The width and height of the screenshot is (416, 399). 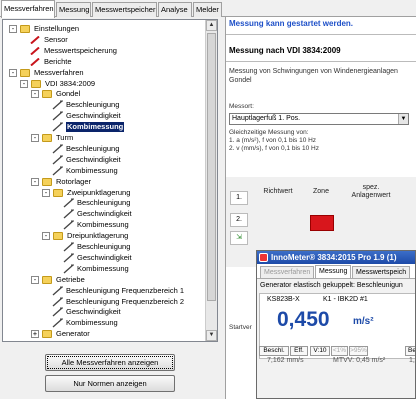 What do you see at coordinates (125, 290) in the screenshot?
I see `tree-item-label: Beschleunigung Frequenzbereich 1` at bounding box center [125, 290].